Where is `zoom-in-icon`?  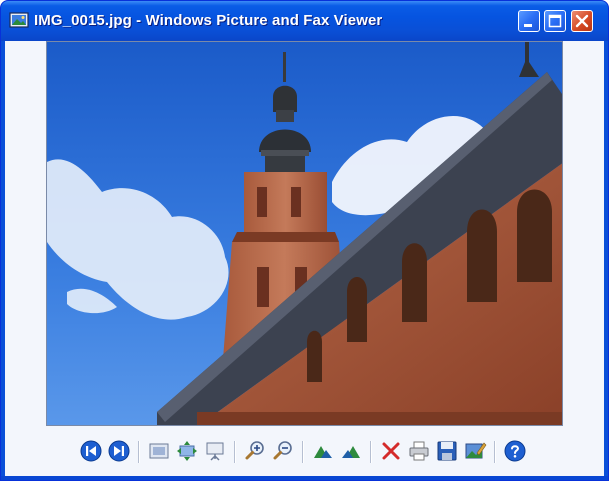 zoom-in-icon is located at coordinates (254, 450).